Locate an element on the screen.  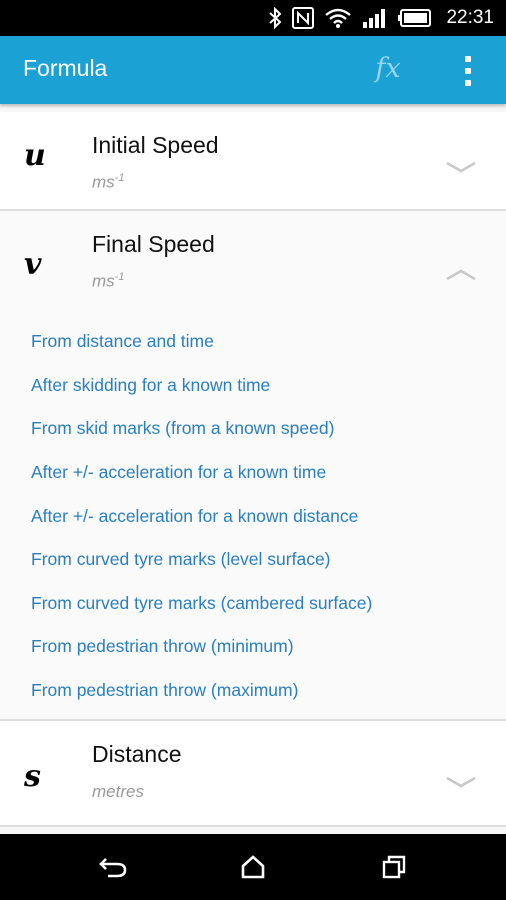
divider is located at coordinates (253, 826).